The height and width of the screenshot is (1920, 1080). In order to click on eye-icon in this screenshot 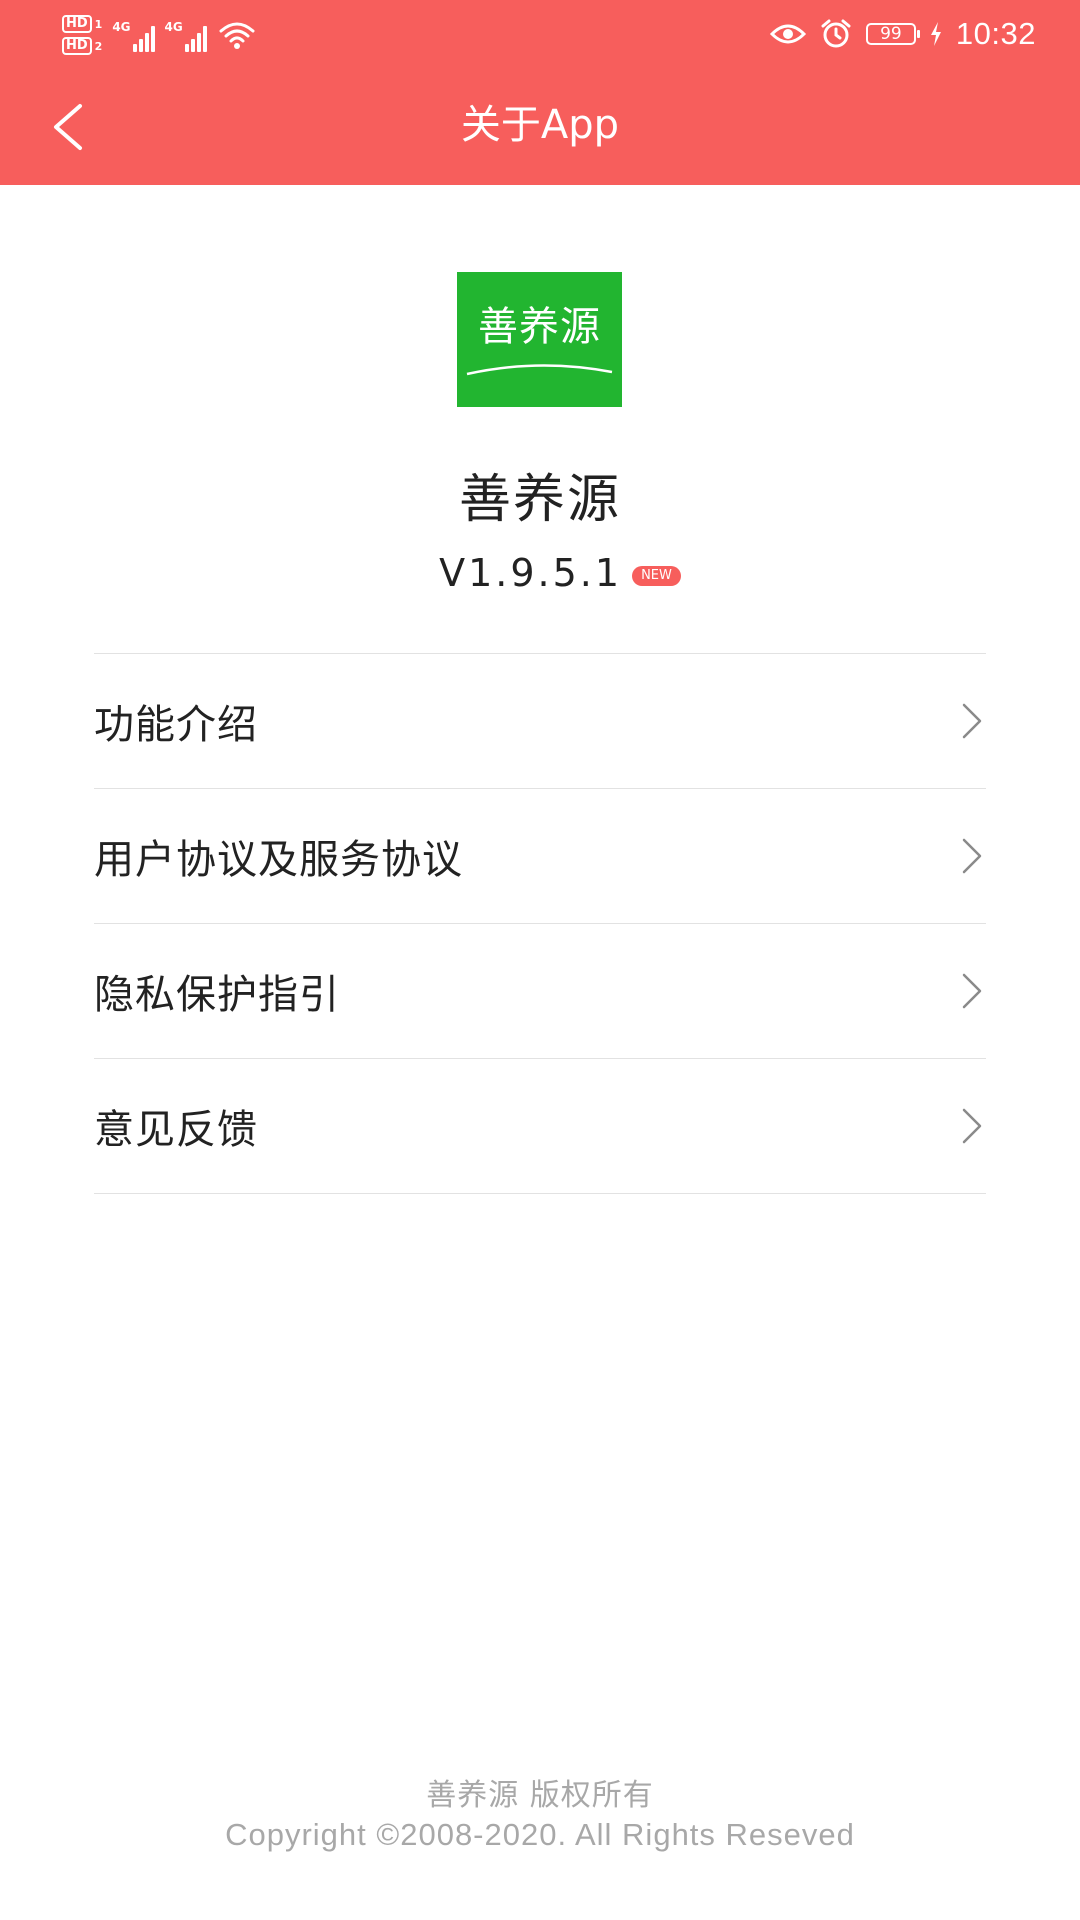, I will do `click(787, 34)`.